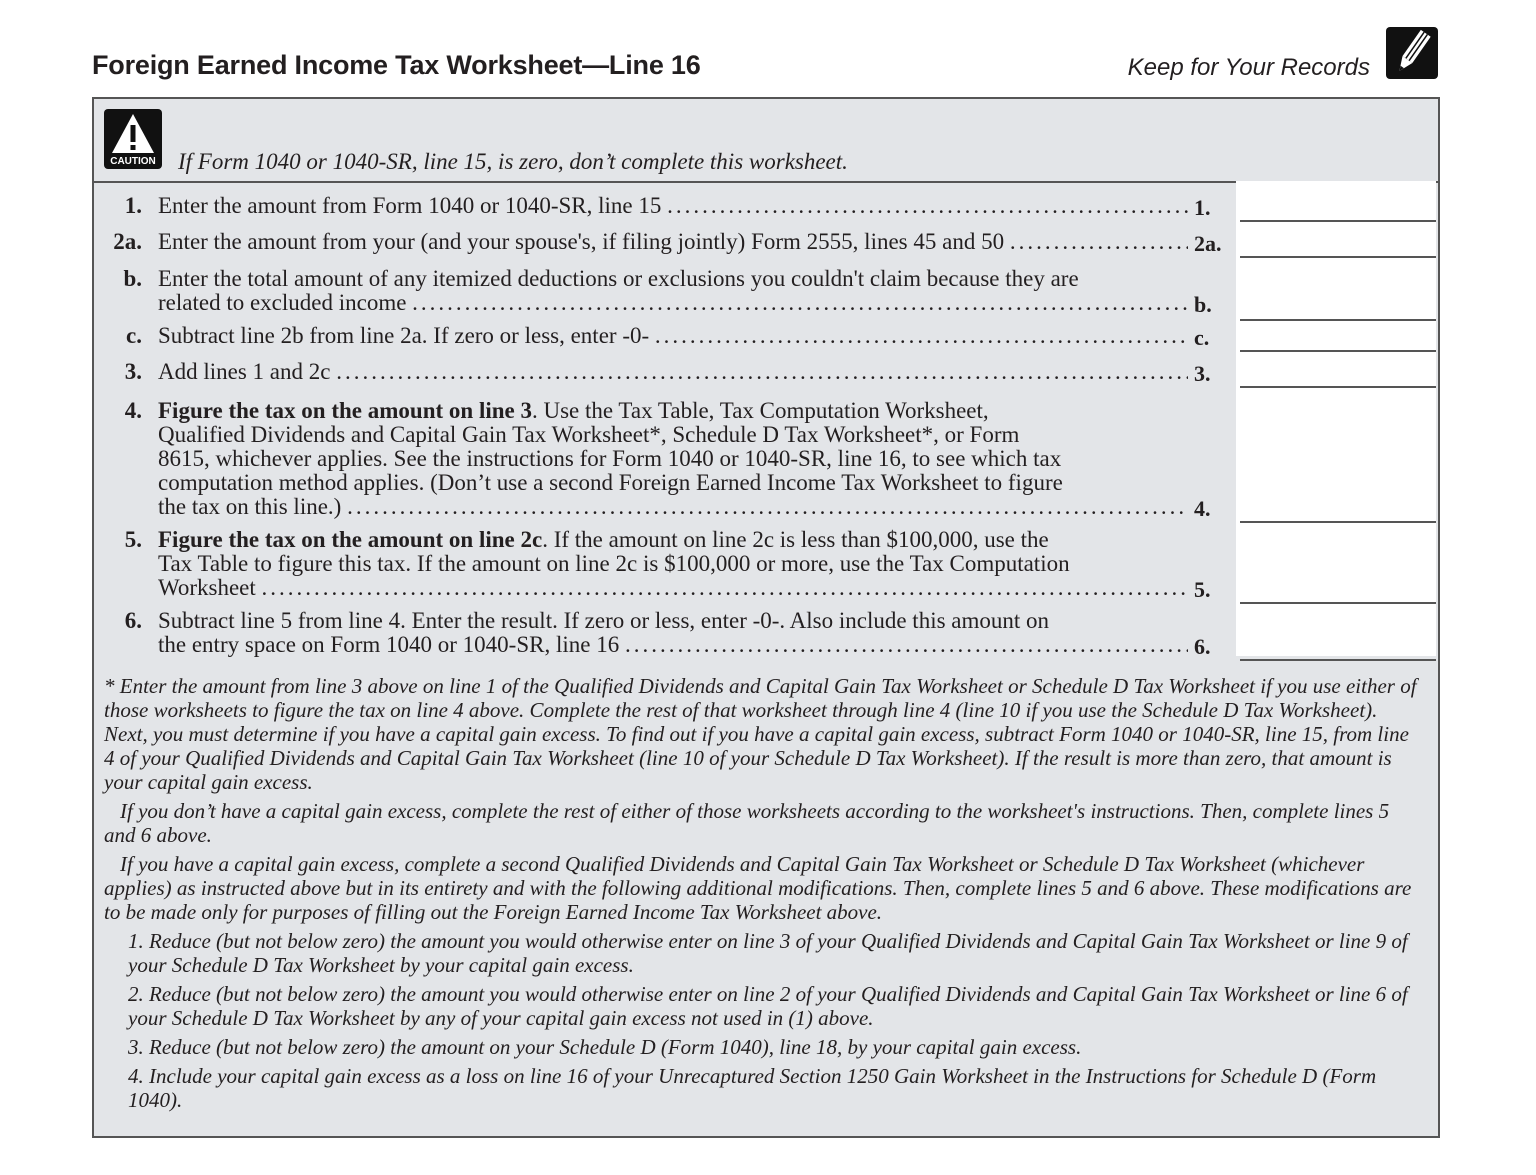 Image resolution: width=1536 pixels, height=1175 pixels. What do you see at coordinates (127, 241) in the screenshot?
I see `line-number: 2a.` at bounding box center [127, 241].